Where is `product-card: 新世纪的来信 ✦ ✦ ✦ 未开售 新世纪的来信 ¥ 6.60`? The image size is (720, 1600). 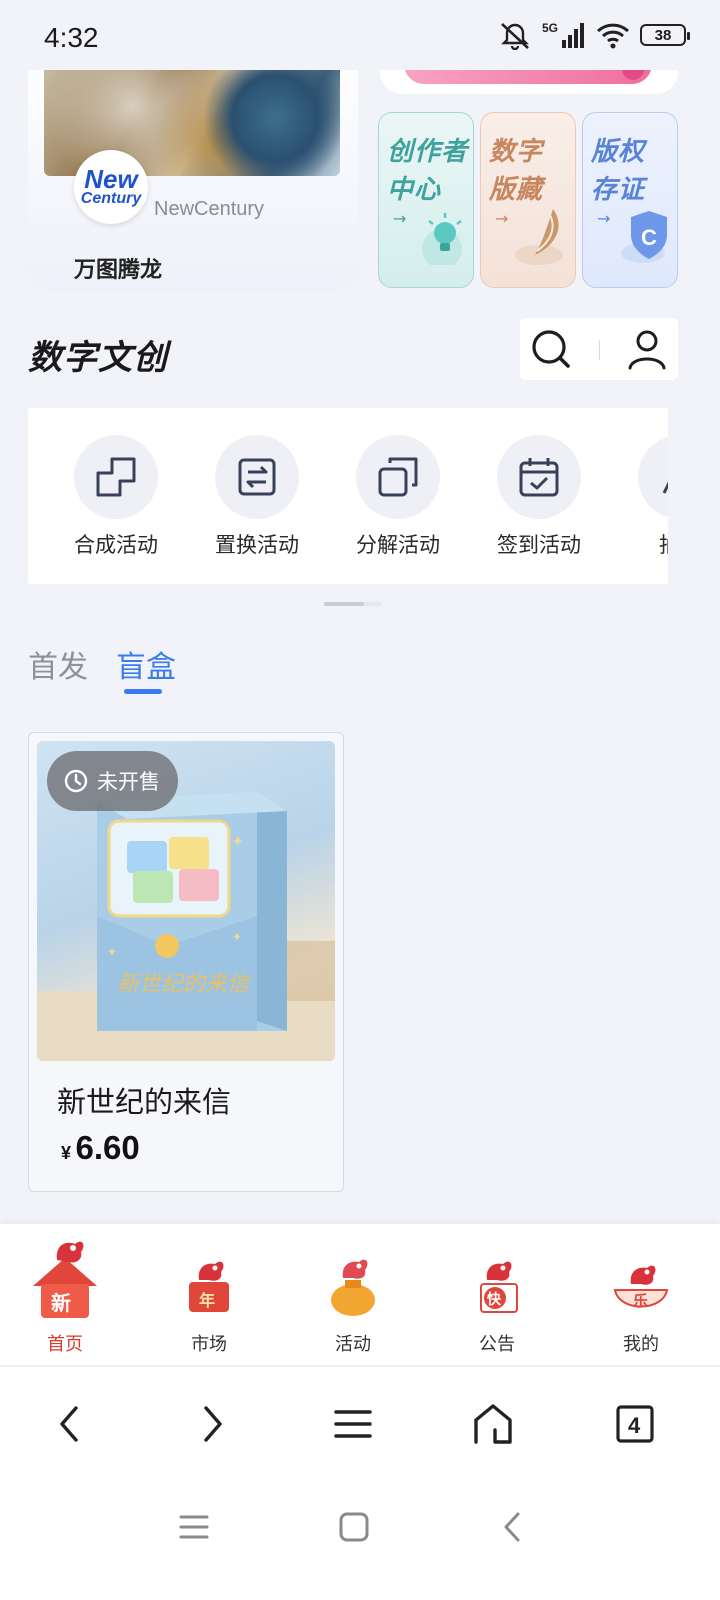 product-card: 新世纪的来信 ✦ ✦ ✦ 未开售 新世纪的来信 ¥ 6.60 is located at coordinates (186, 962).